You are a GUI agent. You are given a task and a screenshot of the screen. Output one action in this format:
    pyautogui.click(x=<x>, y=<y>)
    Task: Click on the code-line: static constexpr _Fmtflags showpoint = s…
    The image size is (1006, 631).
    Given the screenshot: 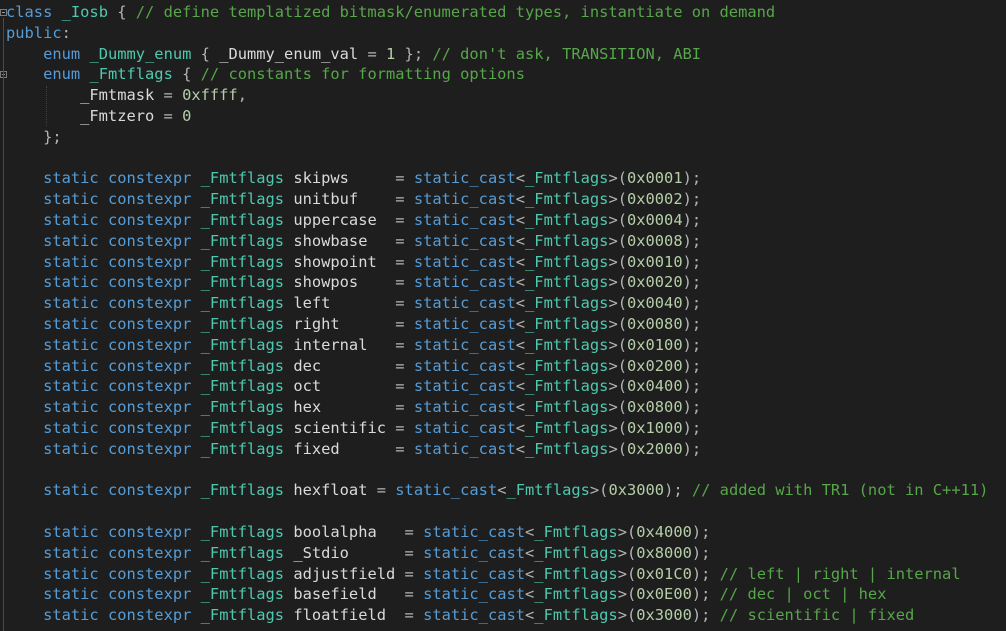 What is the action you would take?
    pyautogui.click(x=497, y=262)
    